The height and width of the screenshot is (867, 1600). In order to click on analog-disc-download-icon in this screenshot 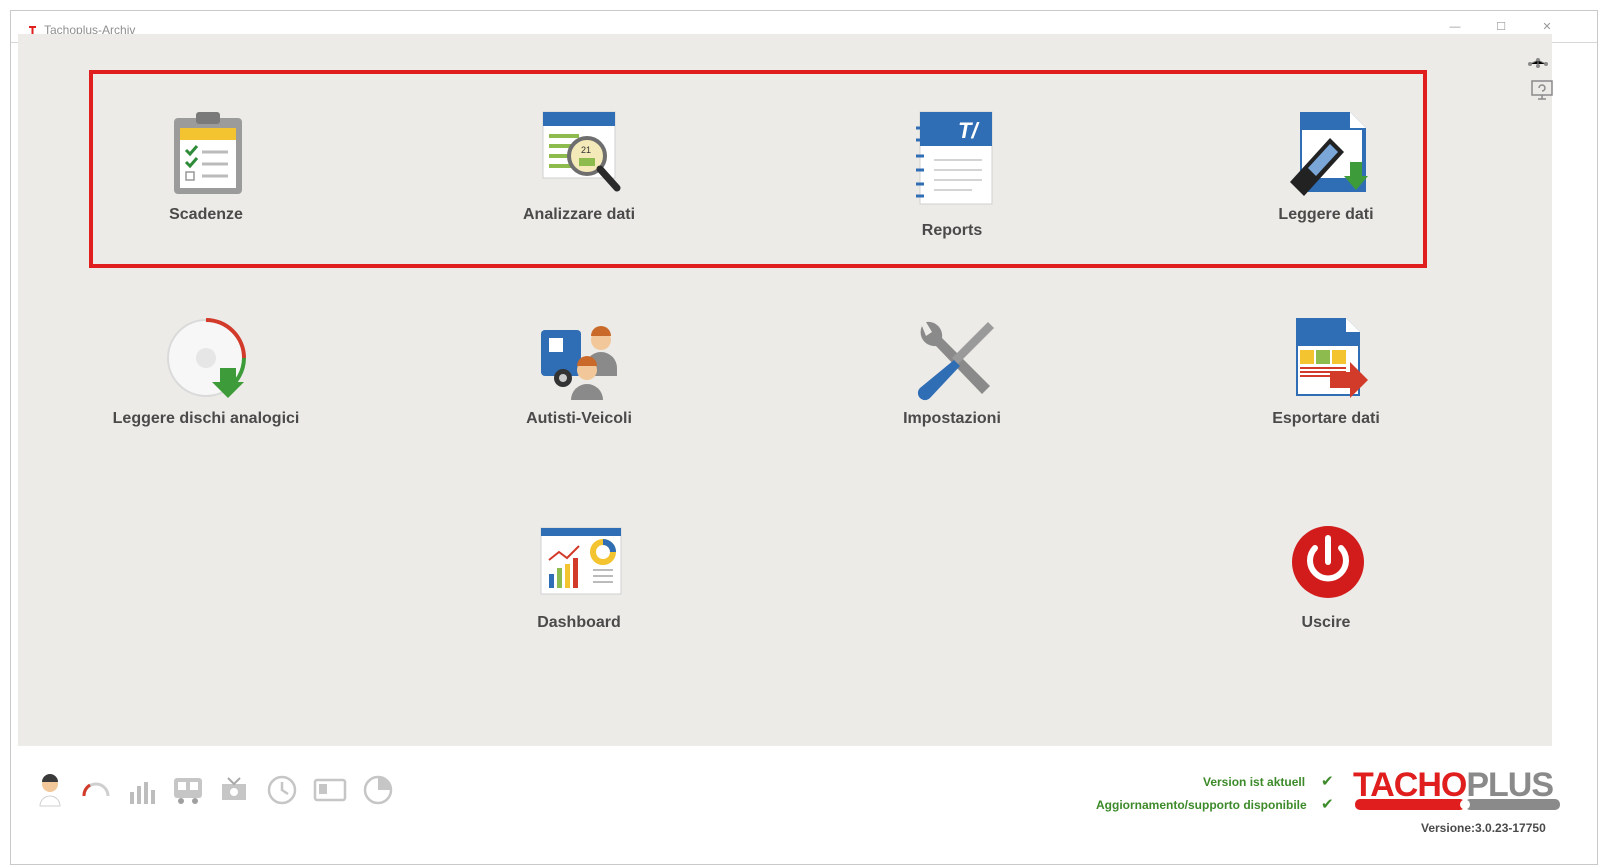, I will do `click(206, 358)`.